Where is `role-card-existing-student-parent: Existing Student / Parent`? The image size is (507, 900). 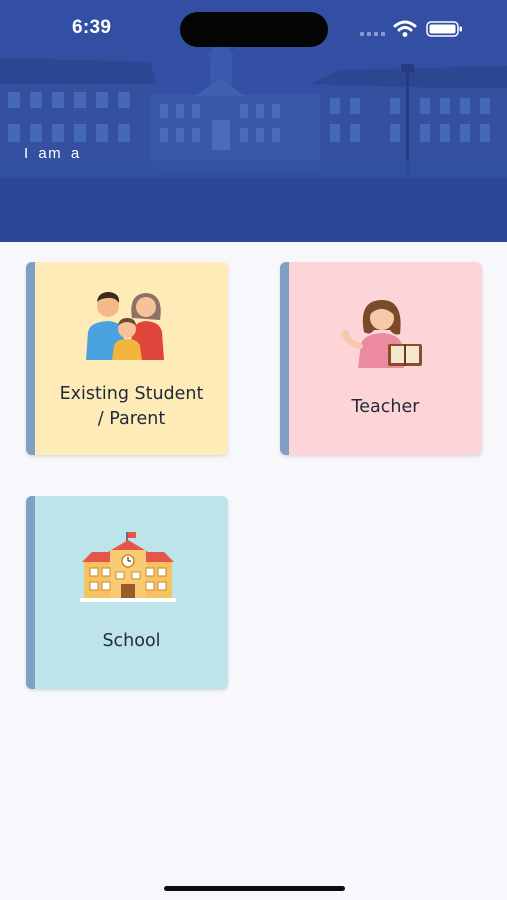 role-card-existing-student-parent: Existing Student / Parent is located at coordinates (127, 358).